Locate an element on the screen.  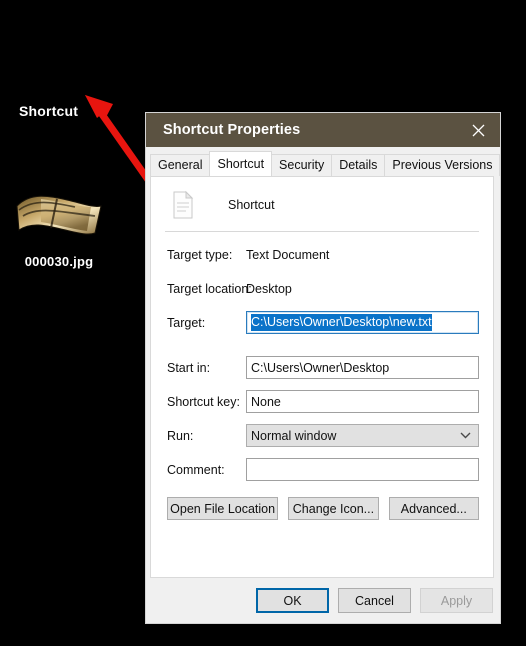
label-start-in: Start in: is located at coordinates (189, 367).